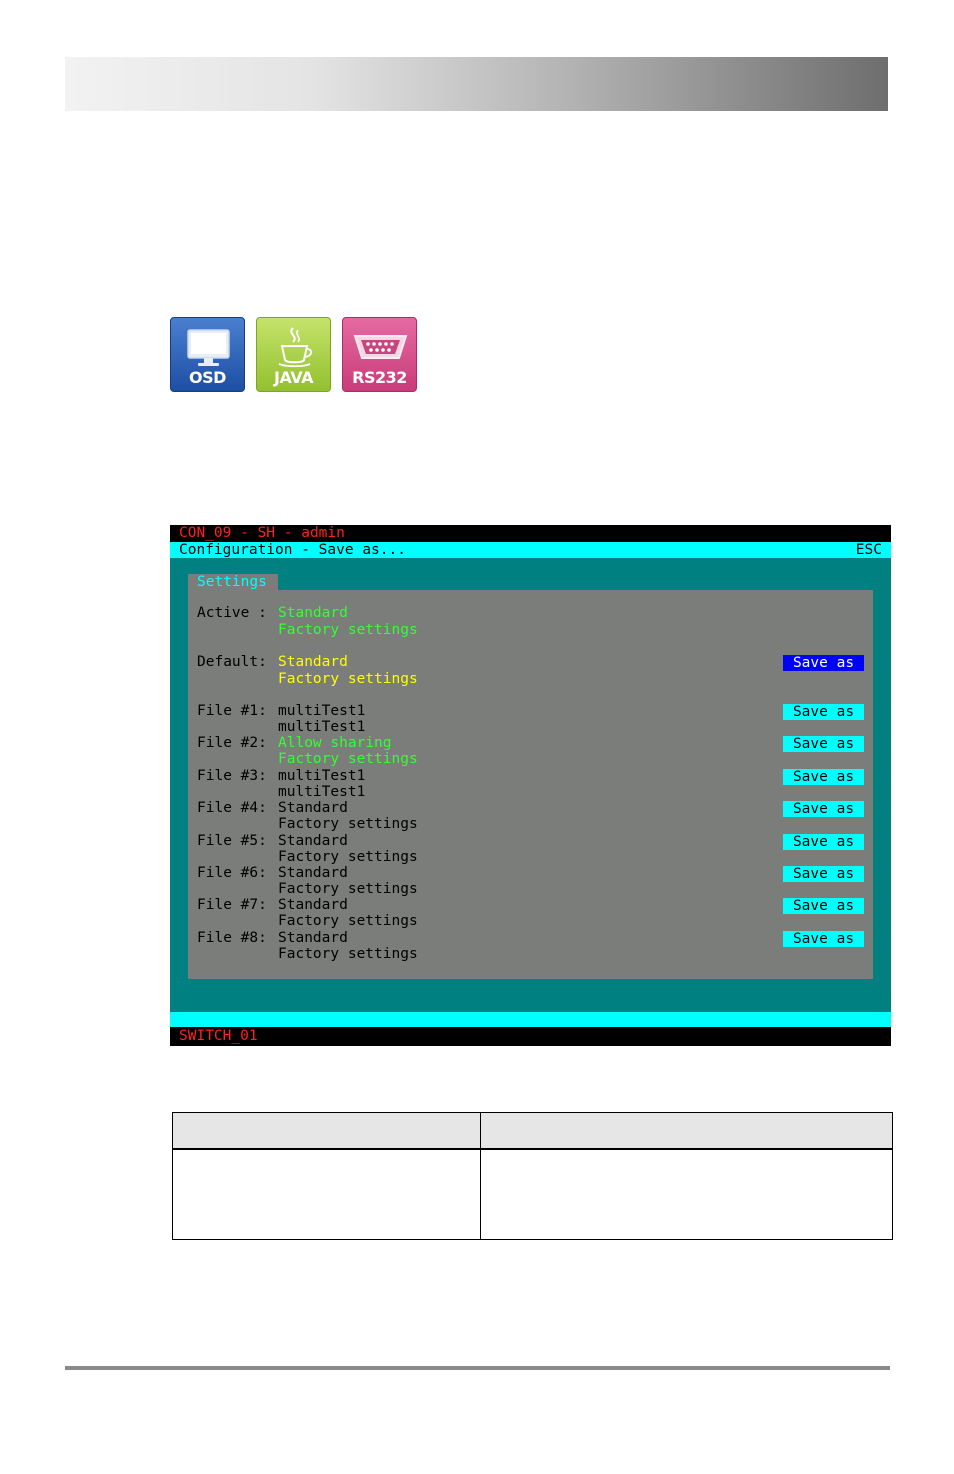  What do you see at coordinates (335, 743) in the screenshot?
I see `file-2-name: Allow sharing` at bounding box center [335, 743].